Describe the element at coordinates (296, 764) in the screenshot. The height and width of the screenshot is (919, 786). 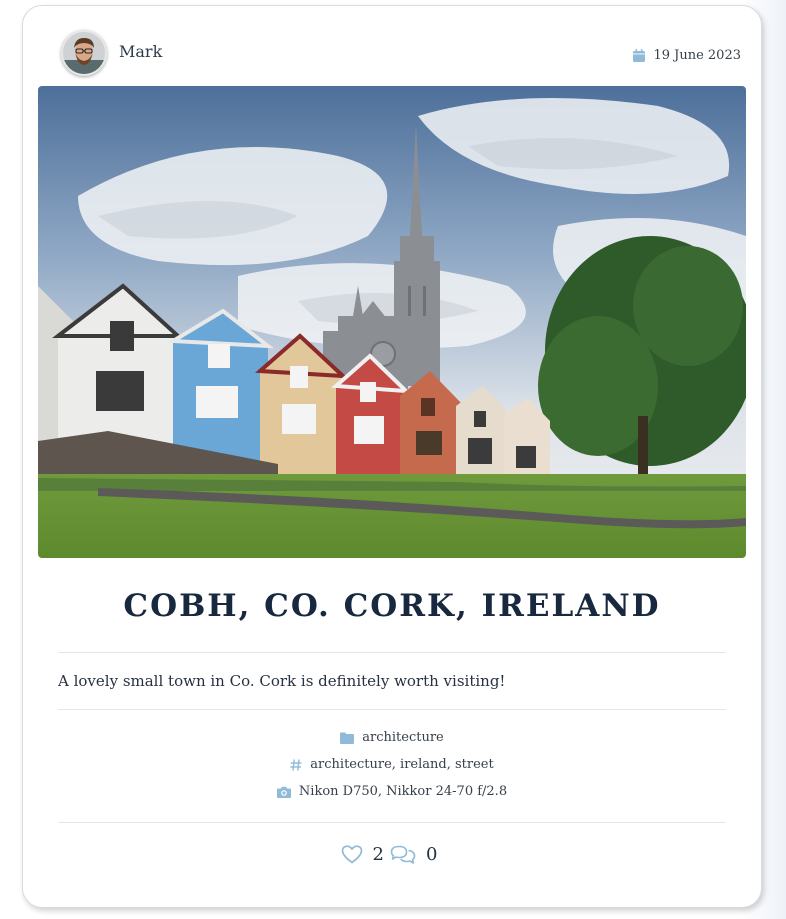
I see `hashtag-icon` at that location.